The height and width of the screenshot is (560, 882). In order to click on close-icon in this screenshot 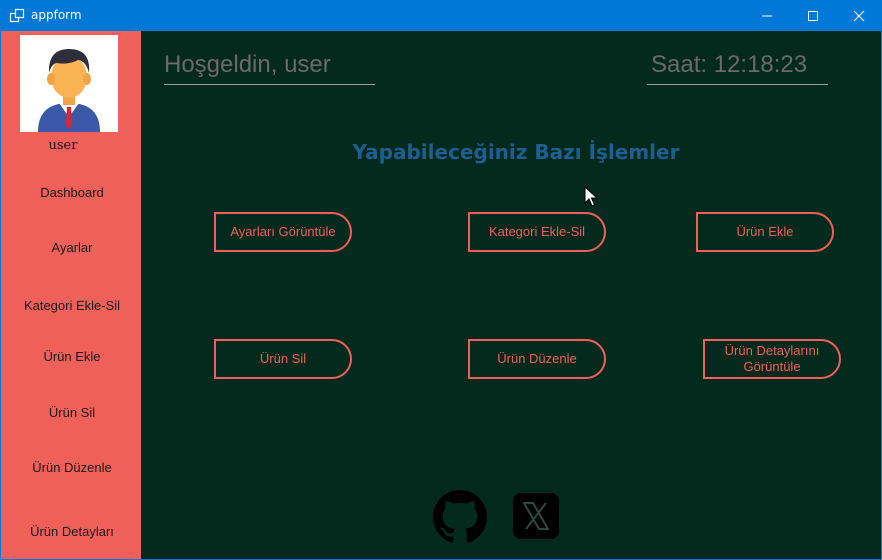, I will do `click(859, 15)`.